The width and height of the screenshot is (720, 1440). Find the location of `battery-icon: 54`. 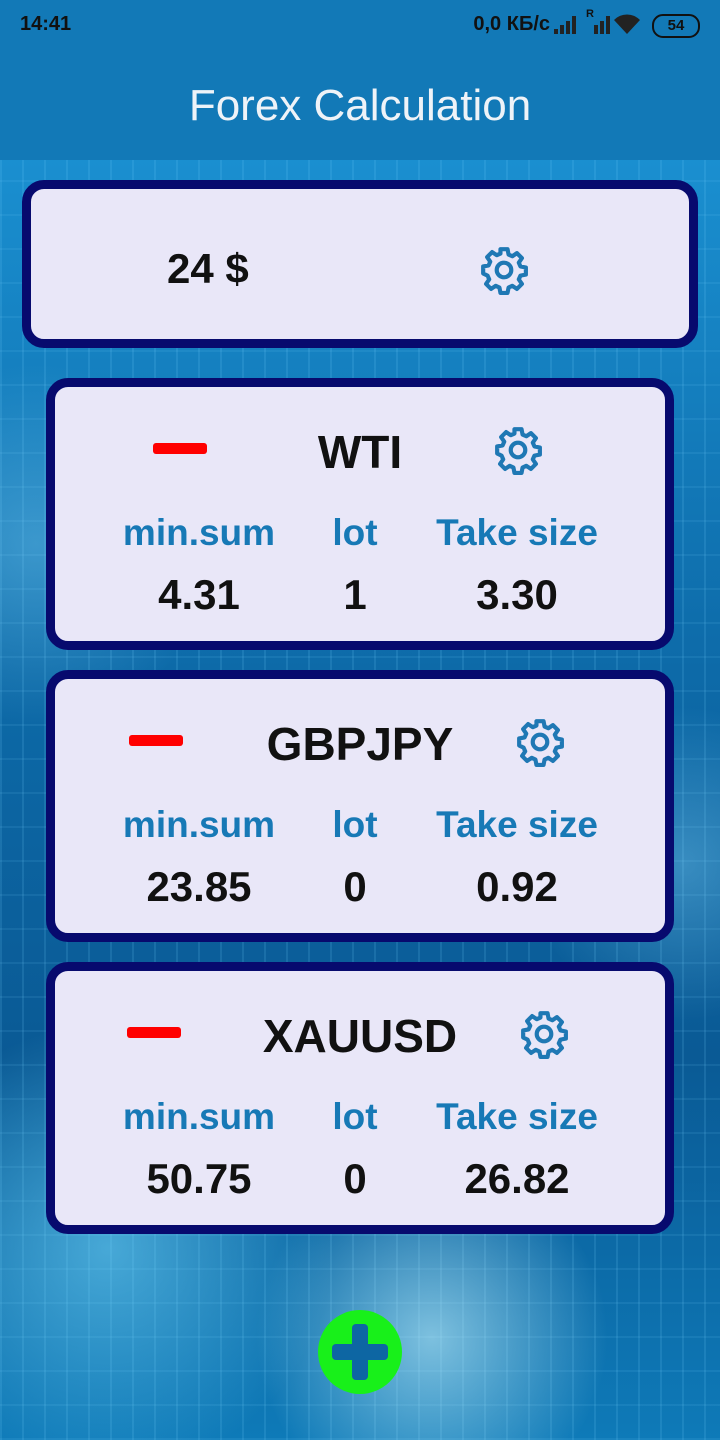

battery-icon: 54 is located at coordinates (676, 26).